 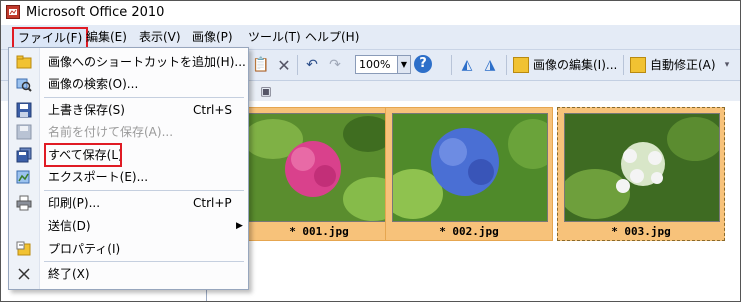 I want to click on menu-item-shortcut: Ctrl+P, so click(x=212, y=203).